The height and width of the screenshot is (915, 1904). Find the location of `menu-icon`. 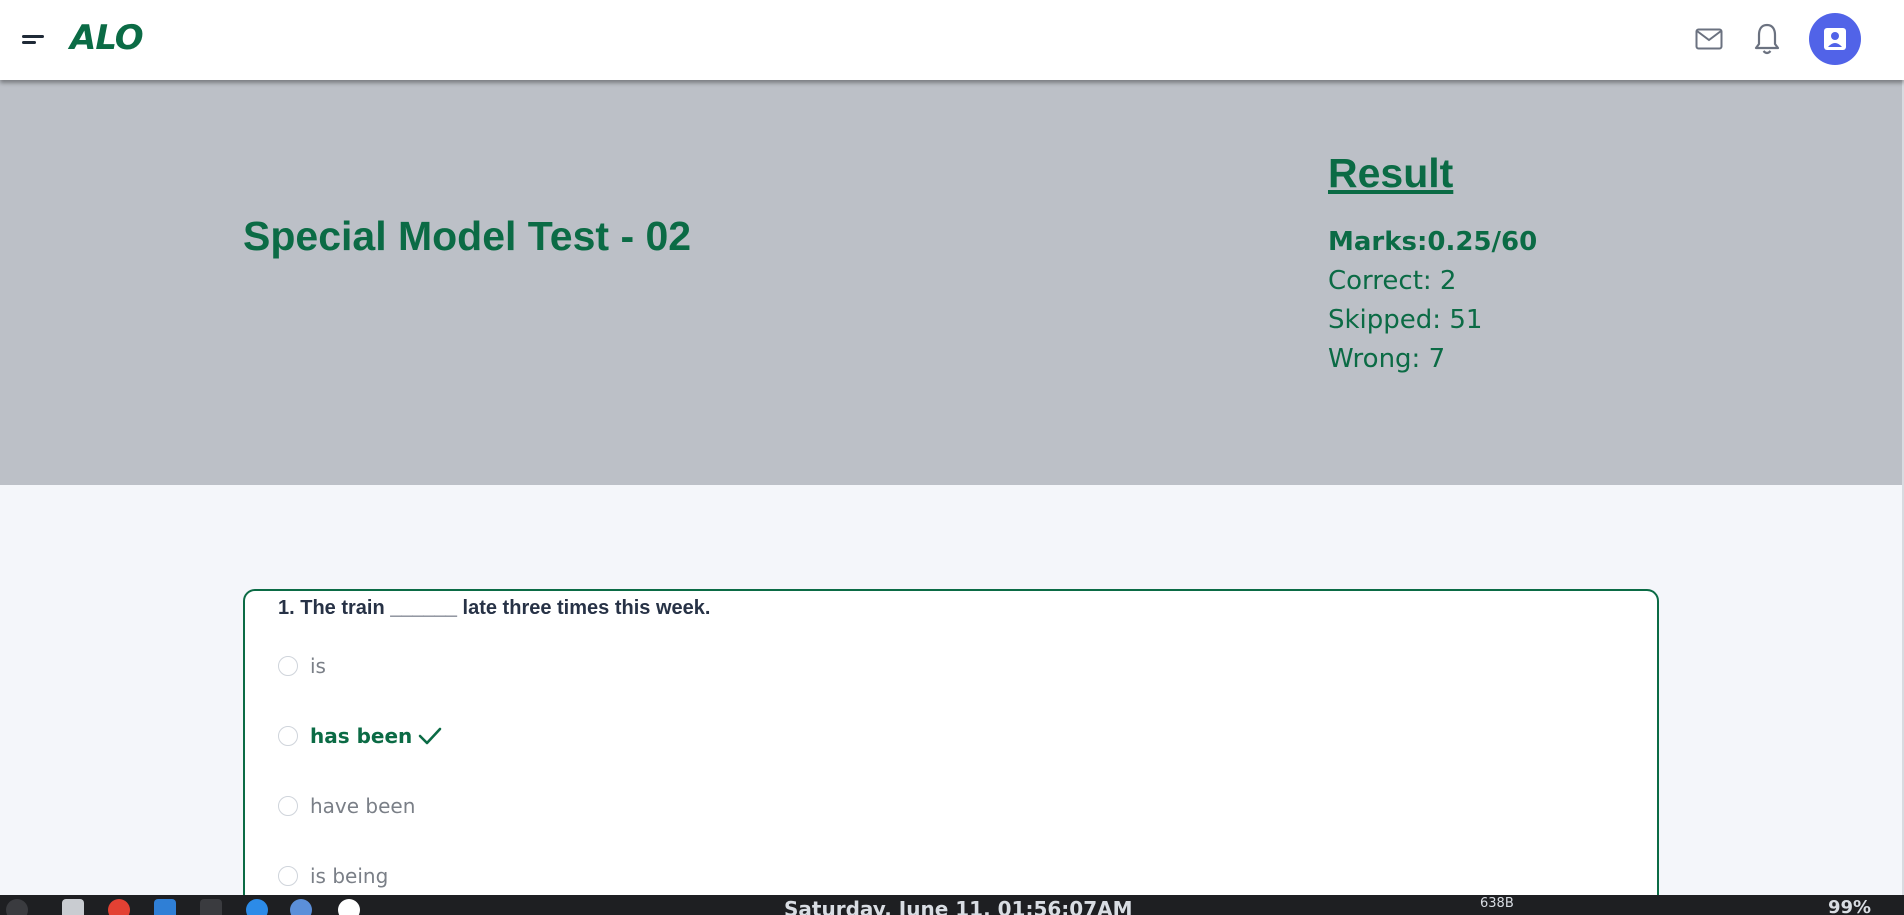

menu-icon is located at coordinates (35, 39).